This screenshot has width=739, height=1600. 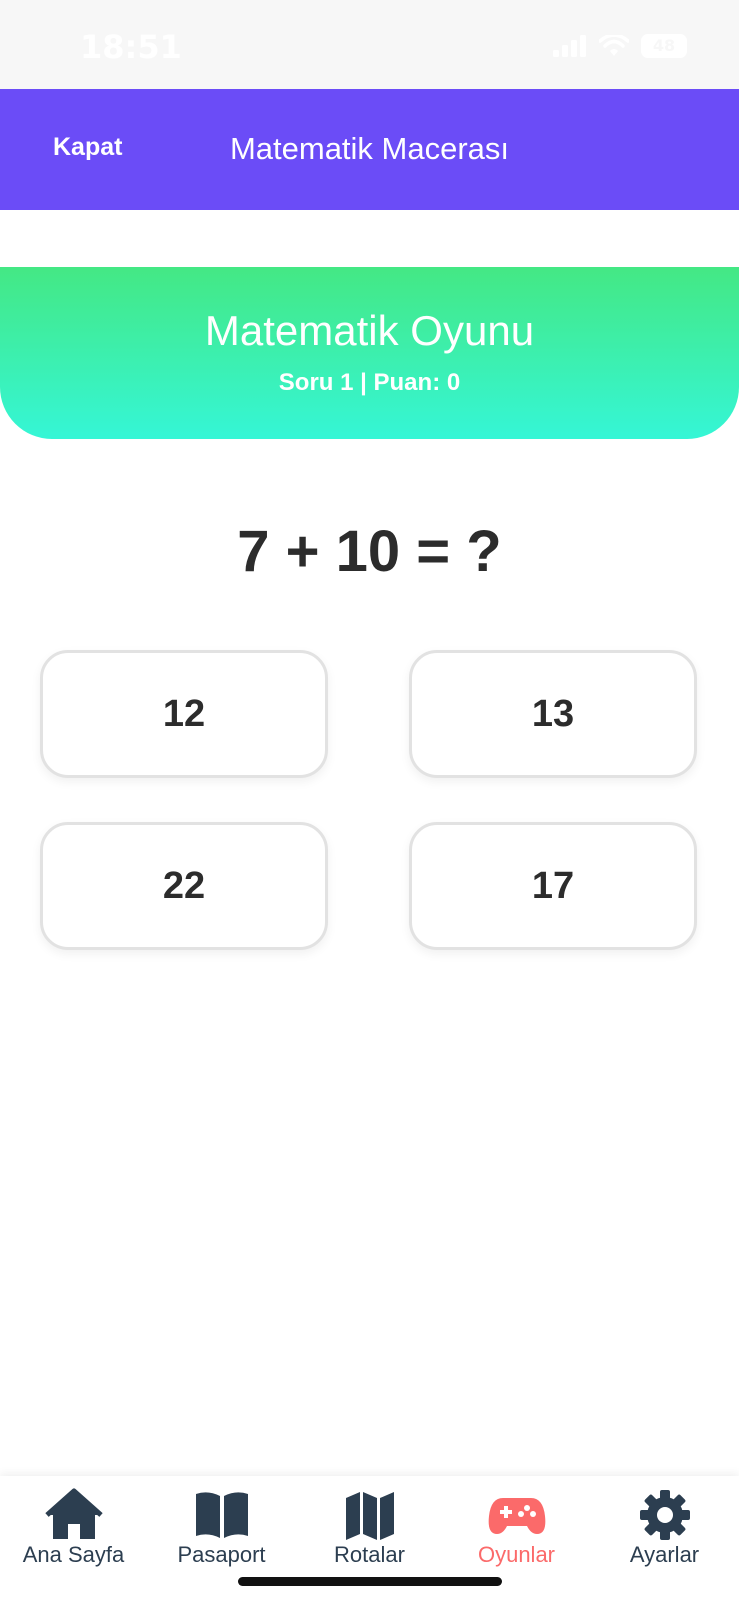 I want to click on tab-label: Ayarlar, so click(x=664, y=1554).